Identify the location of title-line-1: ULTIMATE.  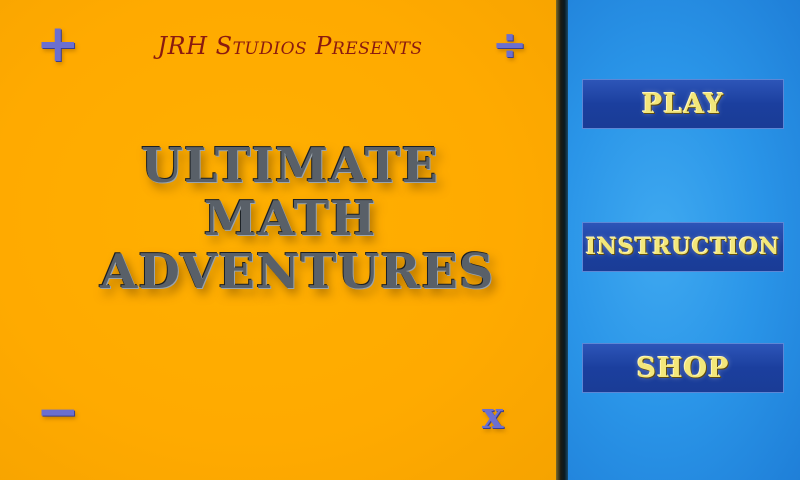
(290, 166).